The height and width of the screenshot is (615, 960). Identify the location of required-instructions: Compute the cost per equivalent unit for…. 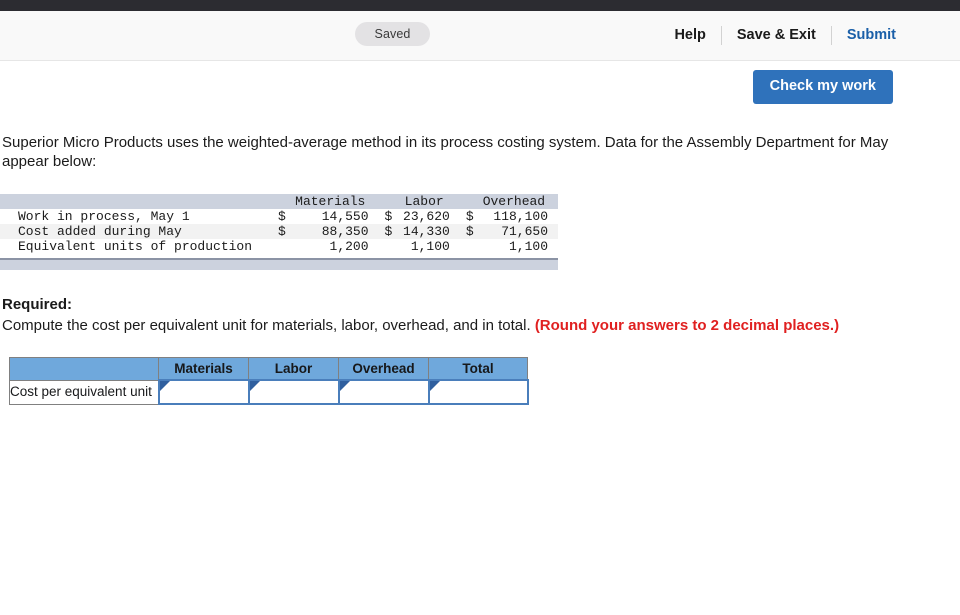
(481, 325).